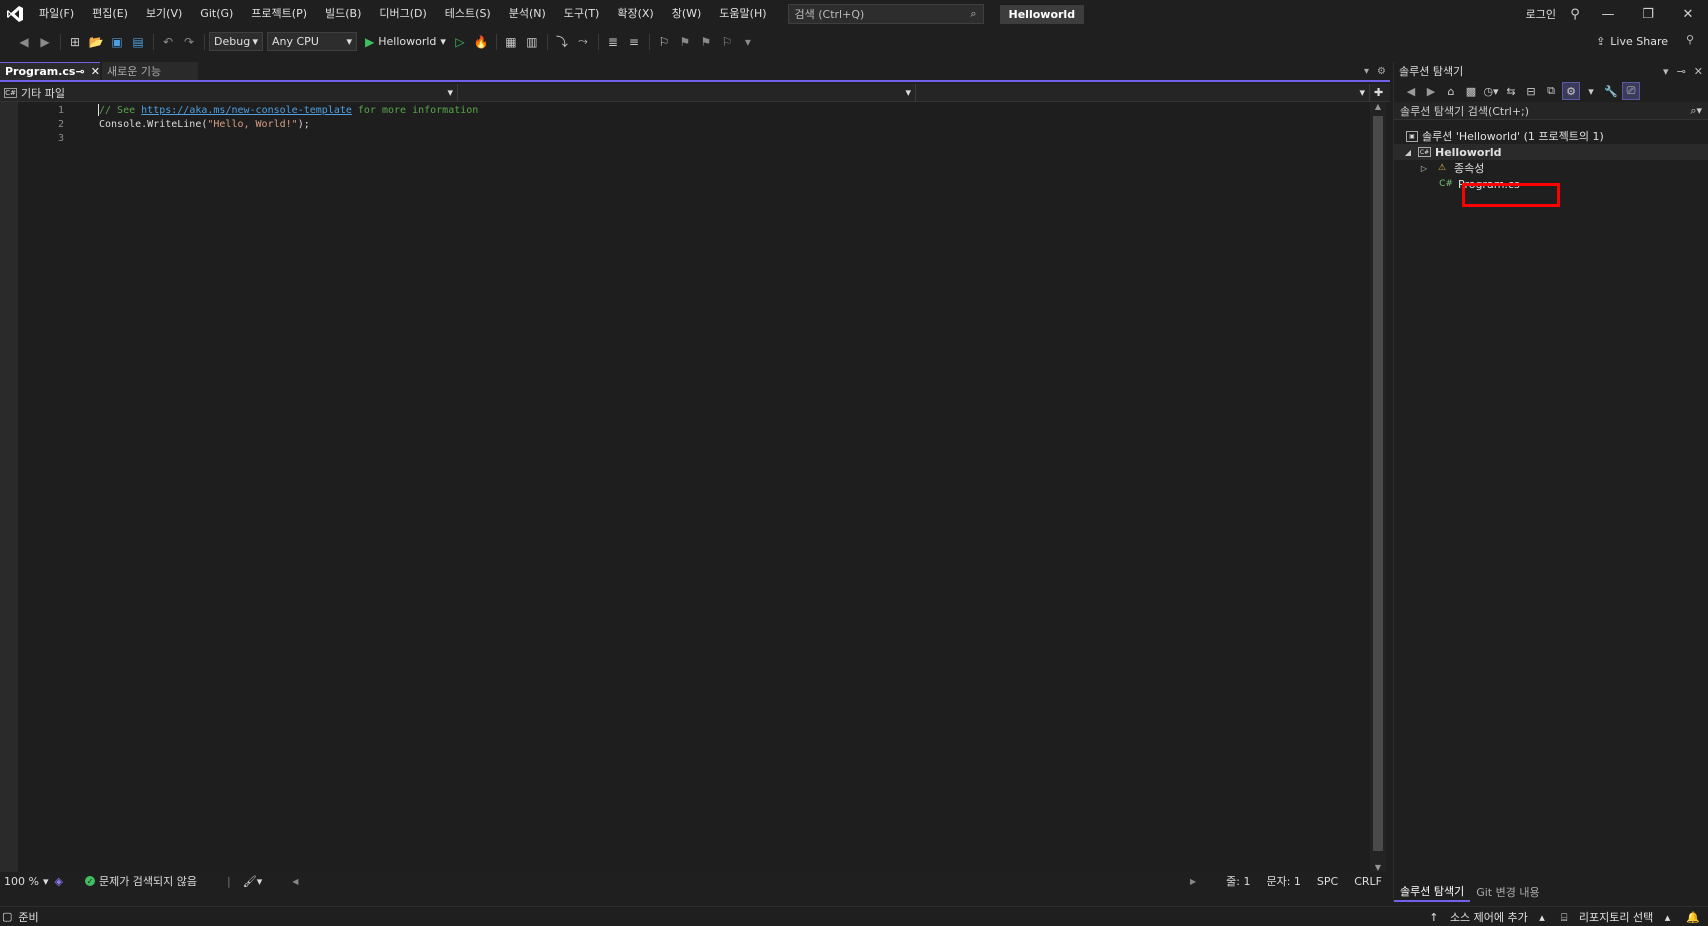 This screenshot has height=926, width=1708. Describe the element at coordinates (253, 881) in the screenshot. I see `code-cleanup-icon: 🖌▾` at that location.